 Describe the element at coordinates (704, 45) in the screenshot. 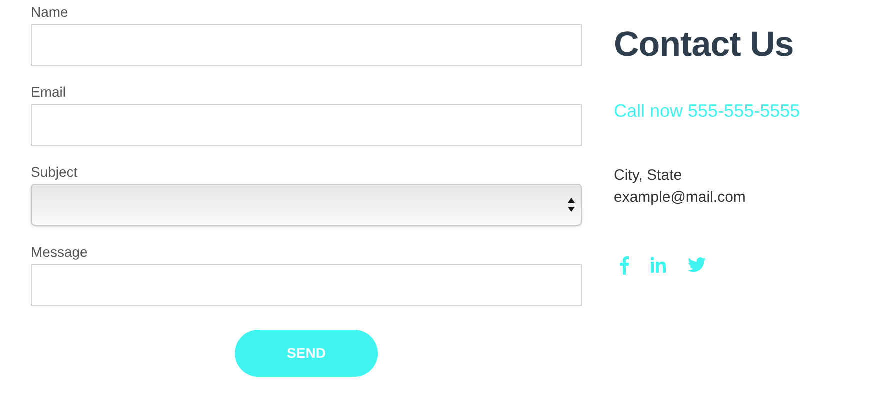

I see `contact-heading: Contact Us` at that location.